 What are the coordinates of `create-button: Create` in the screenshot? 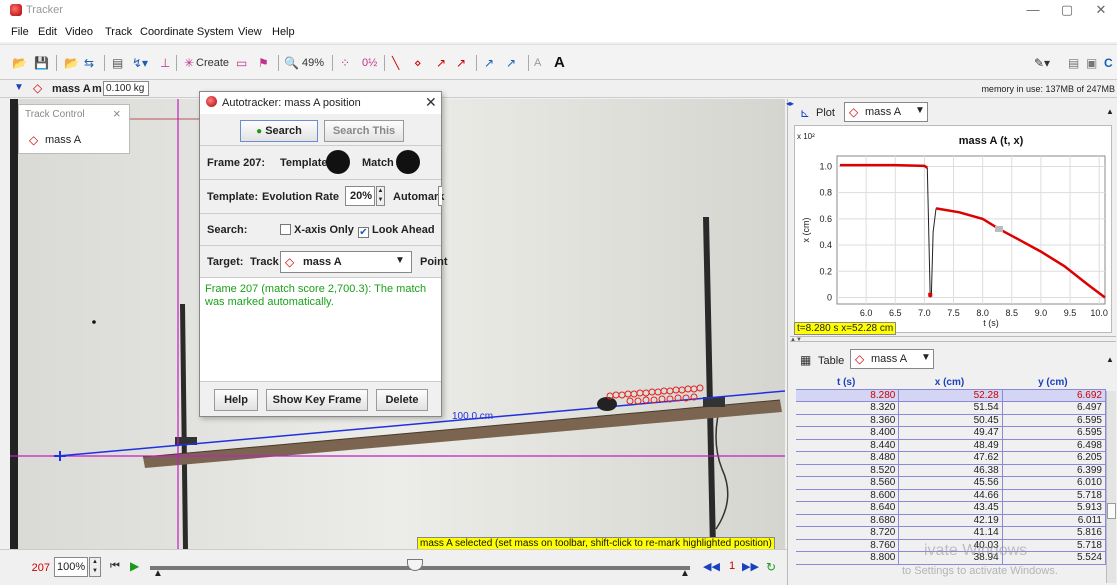 It's located at (212, 63).